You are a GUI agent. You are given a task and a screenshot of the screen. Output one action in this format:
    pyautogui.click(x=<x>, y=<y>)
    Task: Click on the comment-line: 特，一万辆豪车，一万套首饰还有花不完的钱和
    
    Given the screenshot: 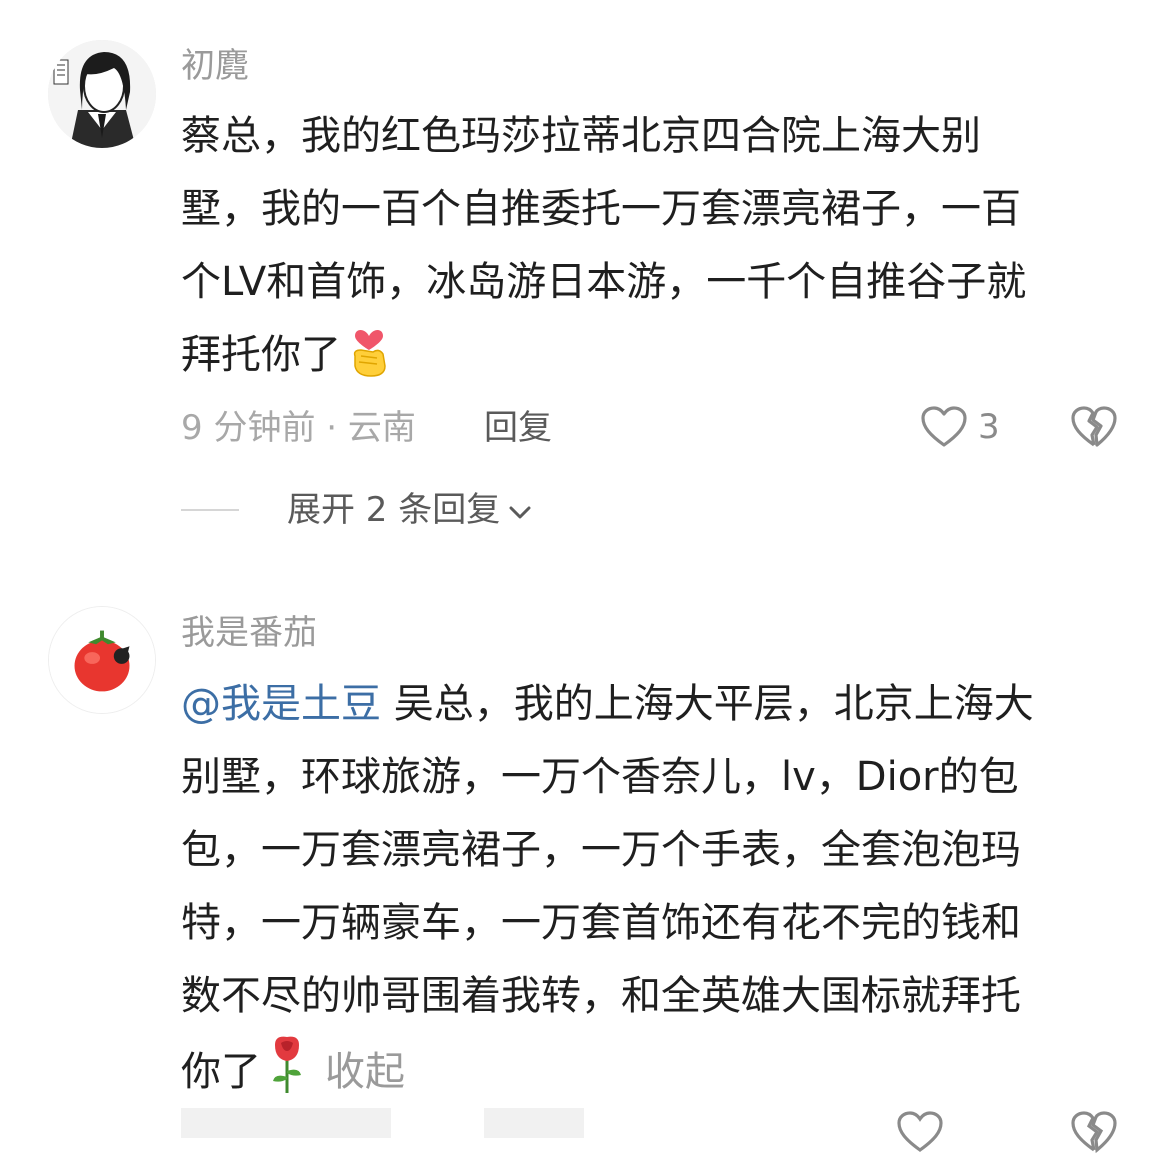 What is the action you would take?
    pyautogui.click(x=601, y=923)
    